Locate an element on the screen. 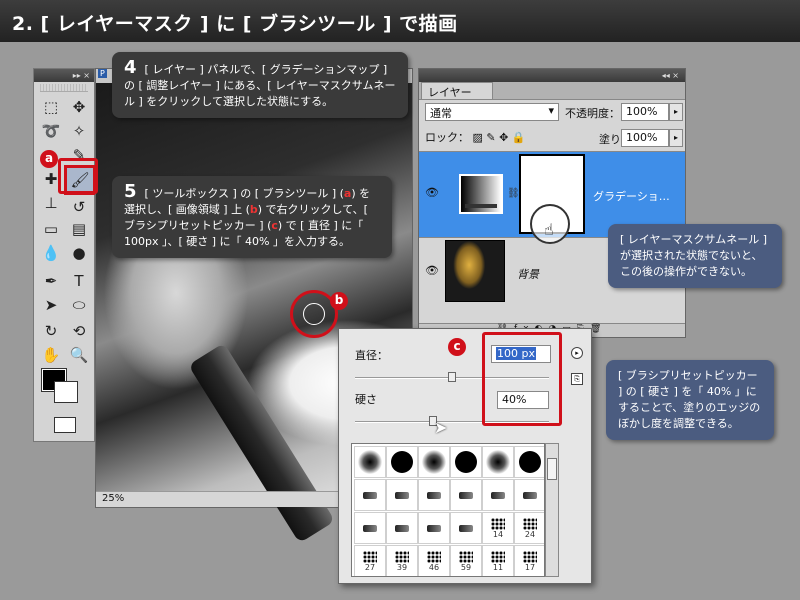 The width and height of the screenshot is (800, 600). chain-icon: ⛓ is located at coordinates (513, 193).